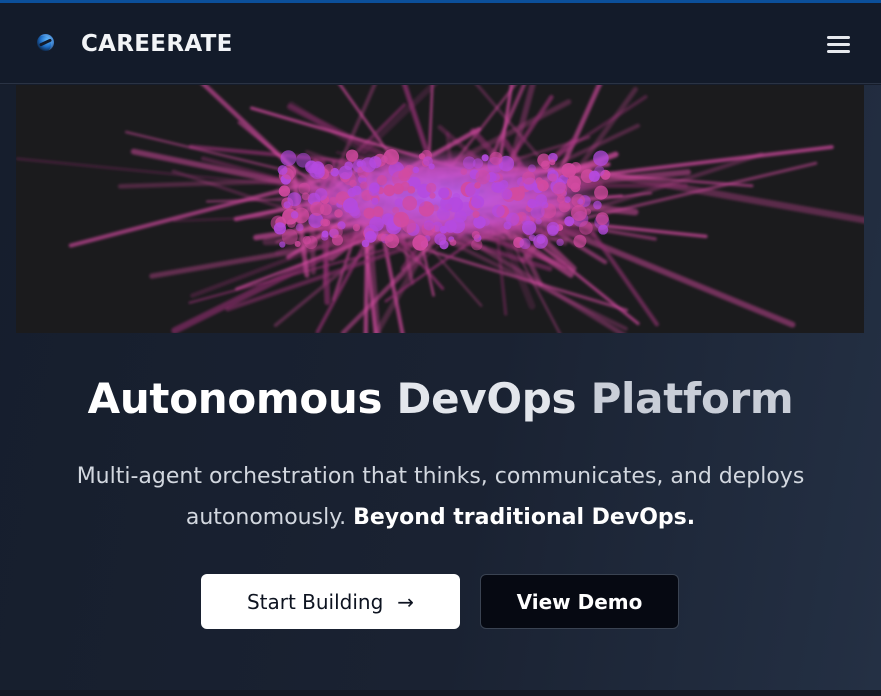  Describe the element at coordinates (493, 398) in the screenshot. I see `title-part-devops: DevOps` at that location.